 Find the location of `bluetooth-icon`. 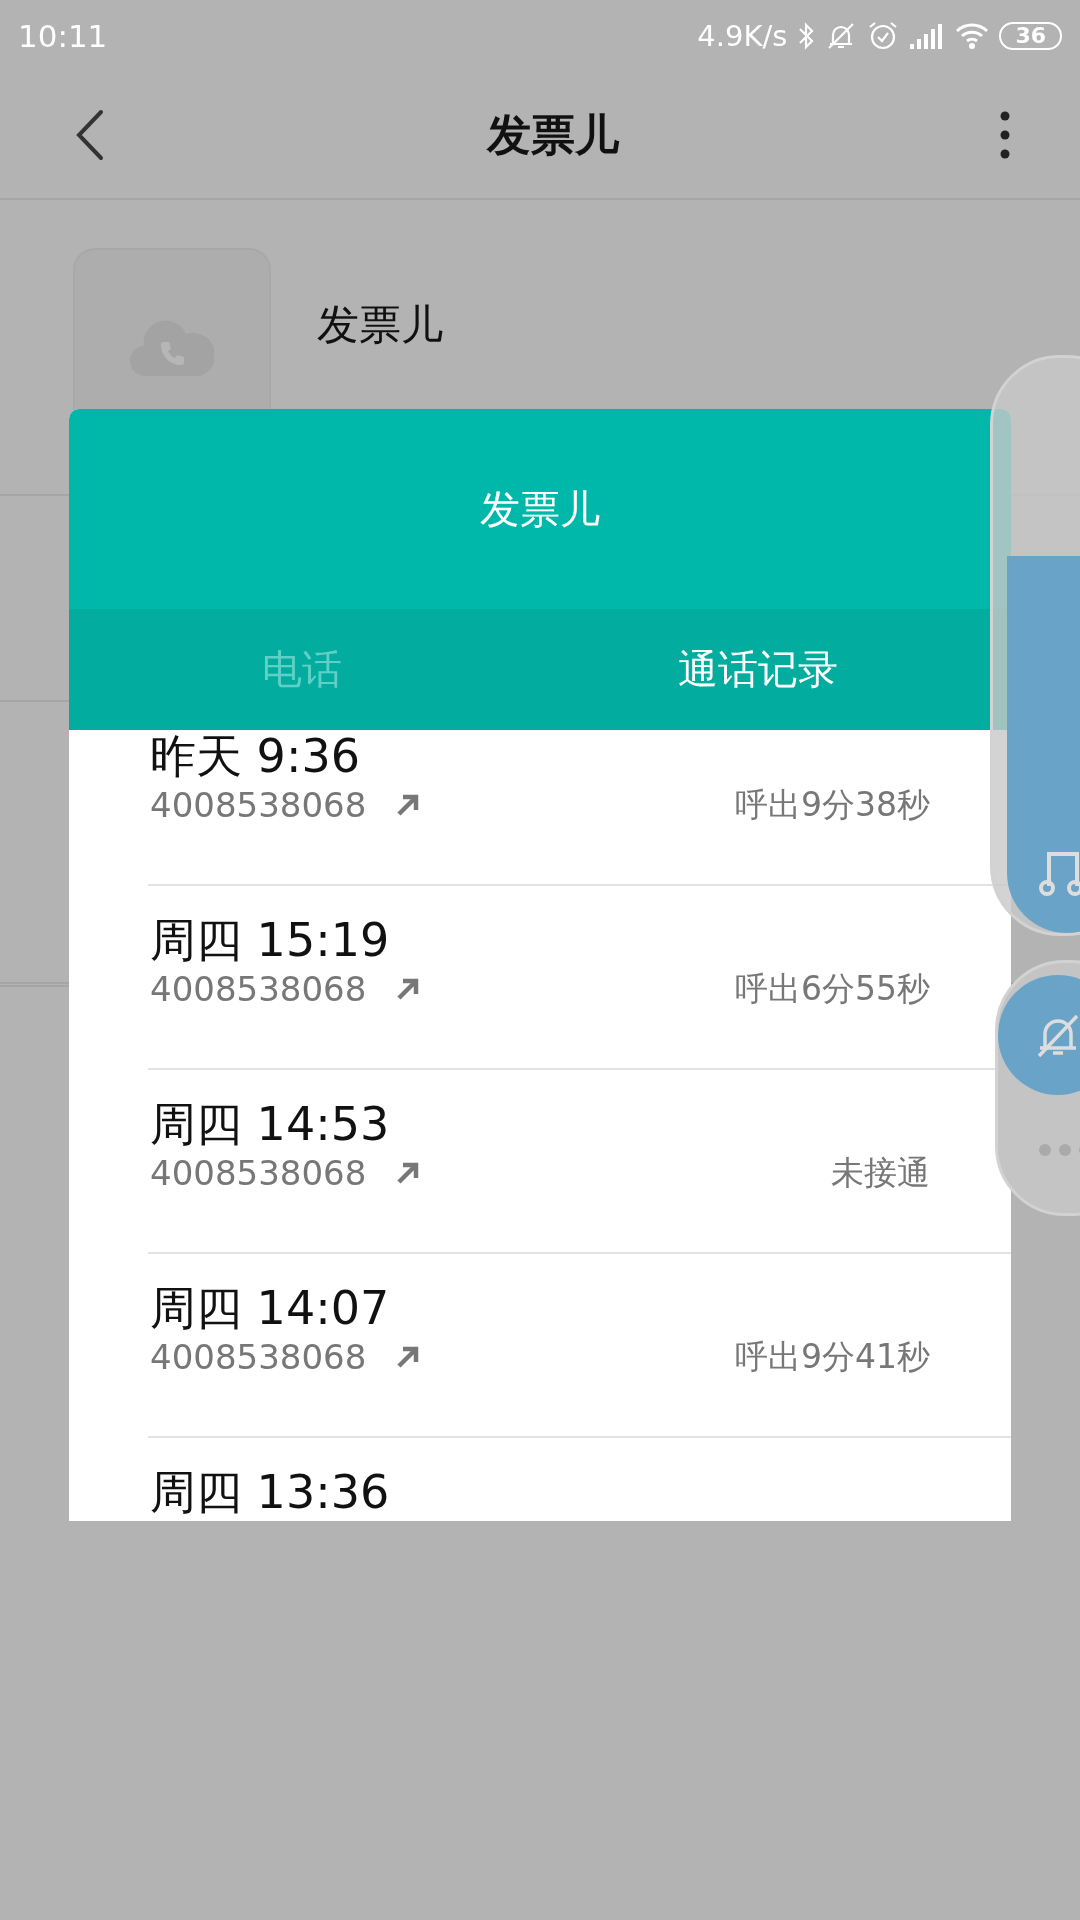

bluetooth-icon is located at coordinates (806, 36).